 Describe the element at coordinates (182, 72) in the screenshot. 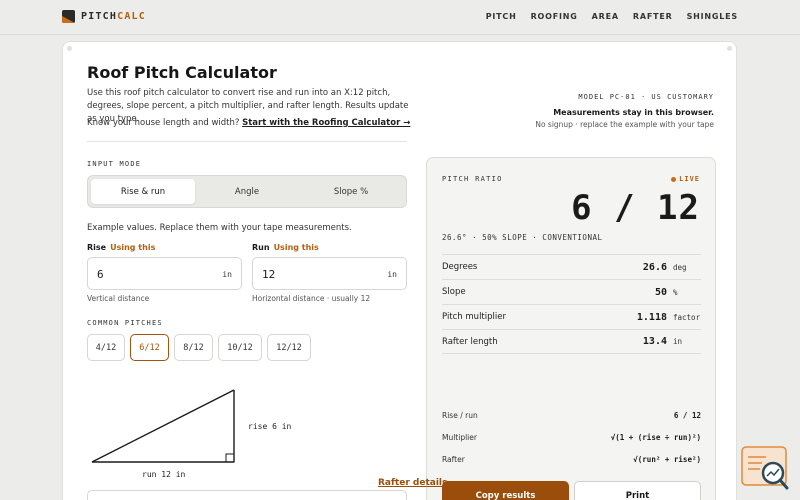

I see `page-title: Roof Pitch Calculator` at that location.